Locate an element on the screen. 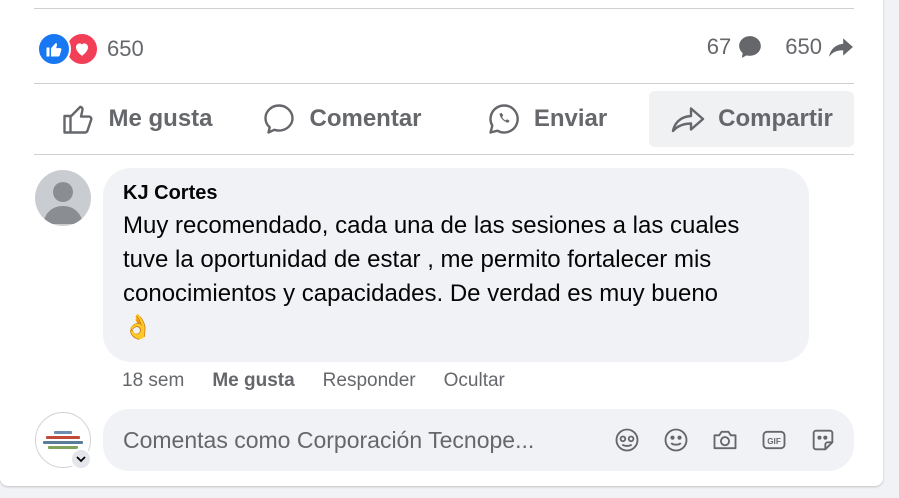 The height and width of the screenshot is (498, 899). commenter-avatar is located at coordinates (63, 198).